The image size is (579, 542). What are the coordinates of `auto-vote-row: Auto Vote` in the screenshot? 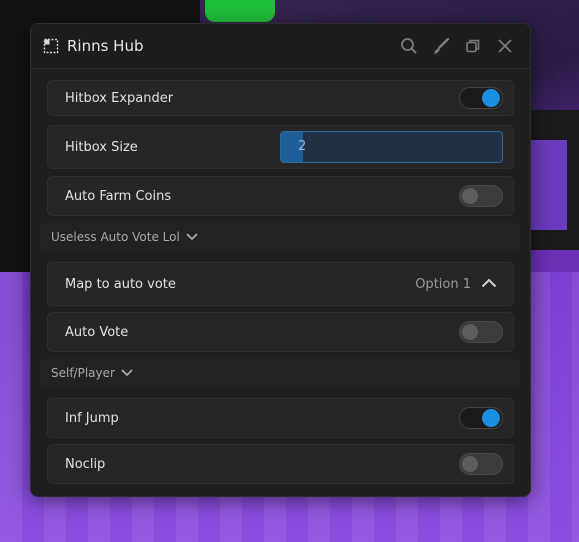 It's located at (280, 332).